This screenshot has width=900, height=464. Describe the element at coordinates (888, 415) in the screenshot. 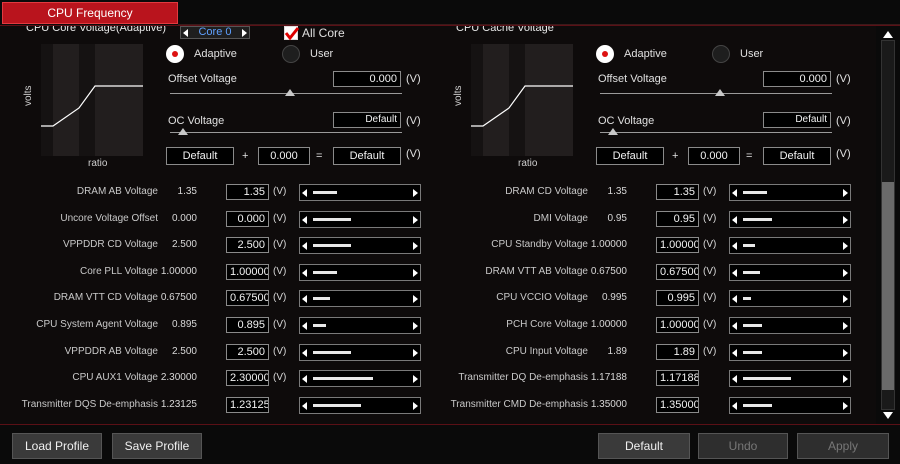

I see `scroll-down-icon` at that location.